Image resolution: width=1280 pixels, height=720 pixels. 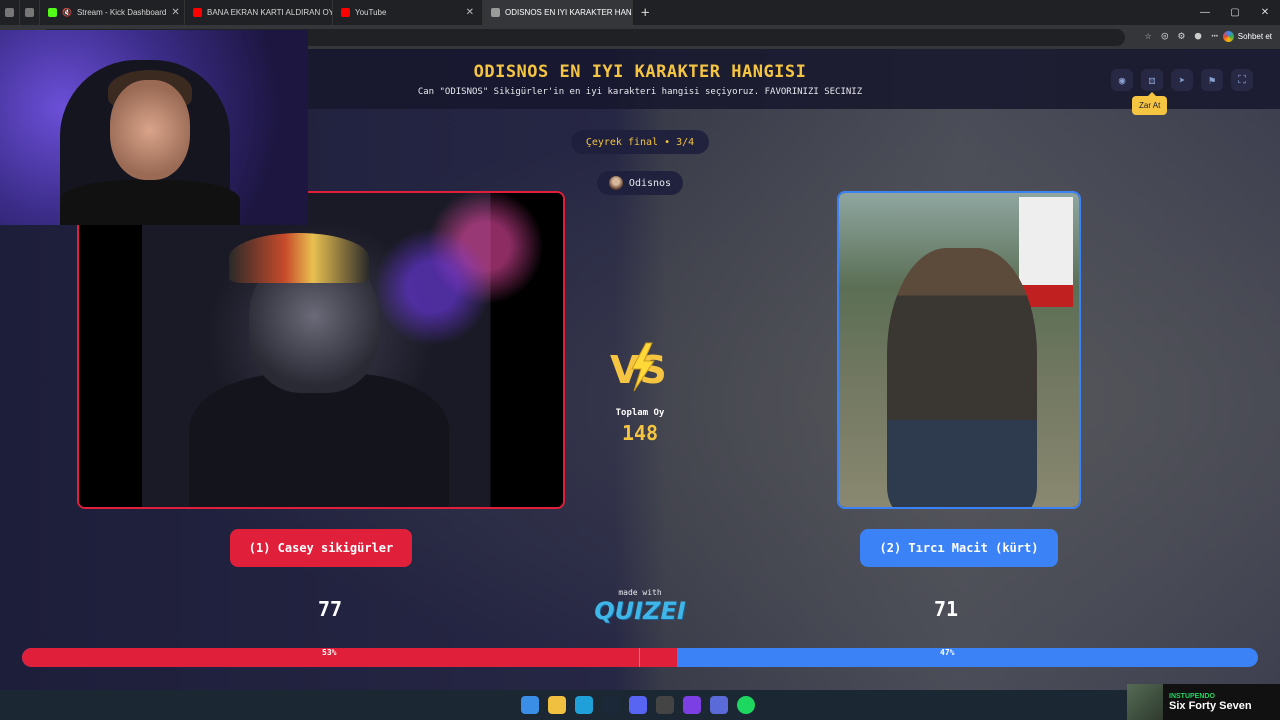 I want to click on puzzle-icon: ⚙, so click(x=1181, y=35).